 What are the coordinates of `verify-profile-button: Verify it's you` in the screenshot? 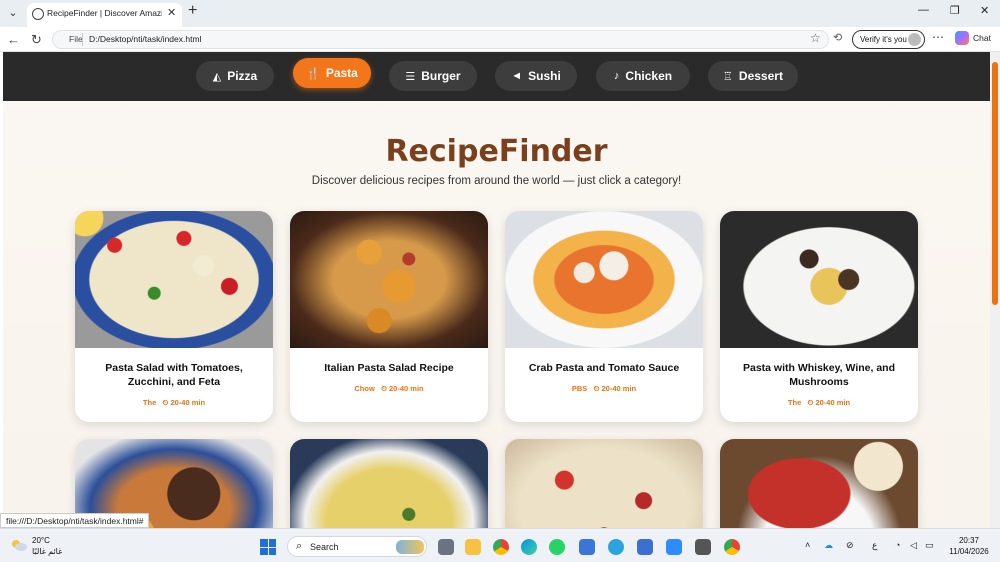 It's located at (888, 39).